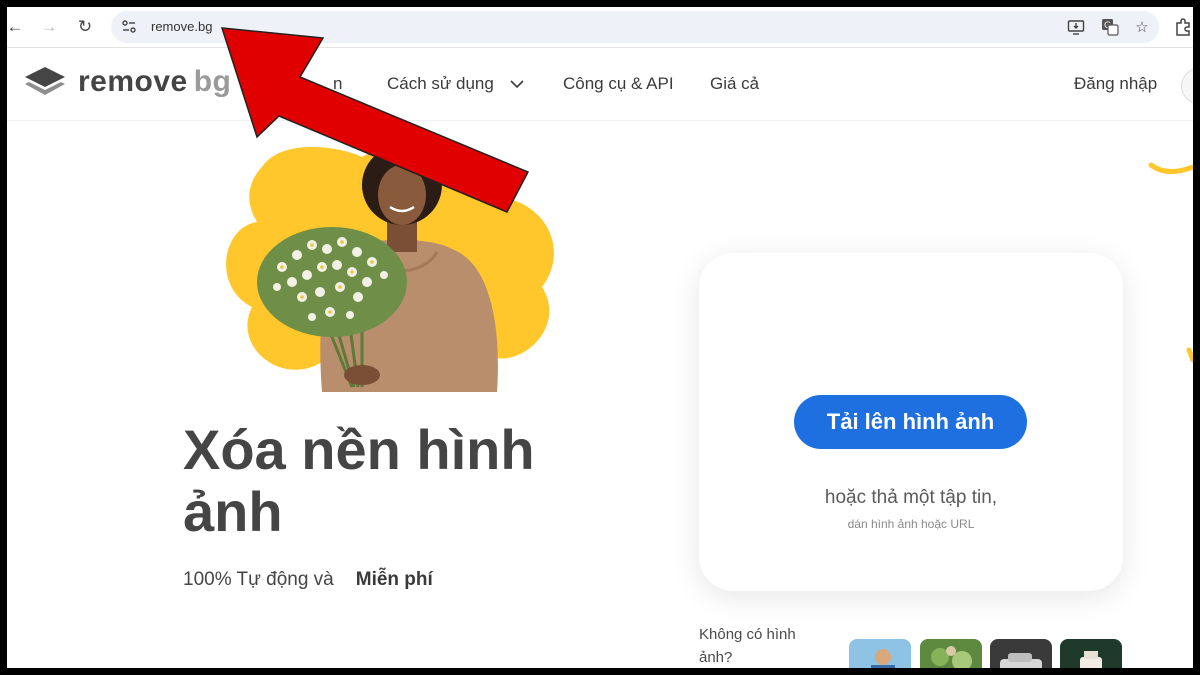 Image resolution: width=1200 pixels, height=675 pixels. I want to click on install-app-icon, so click(1076, 27).